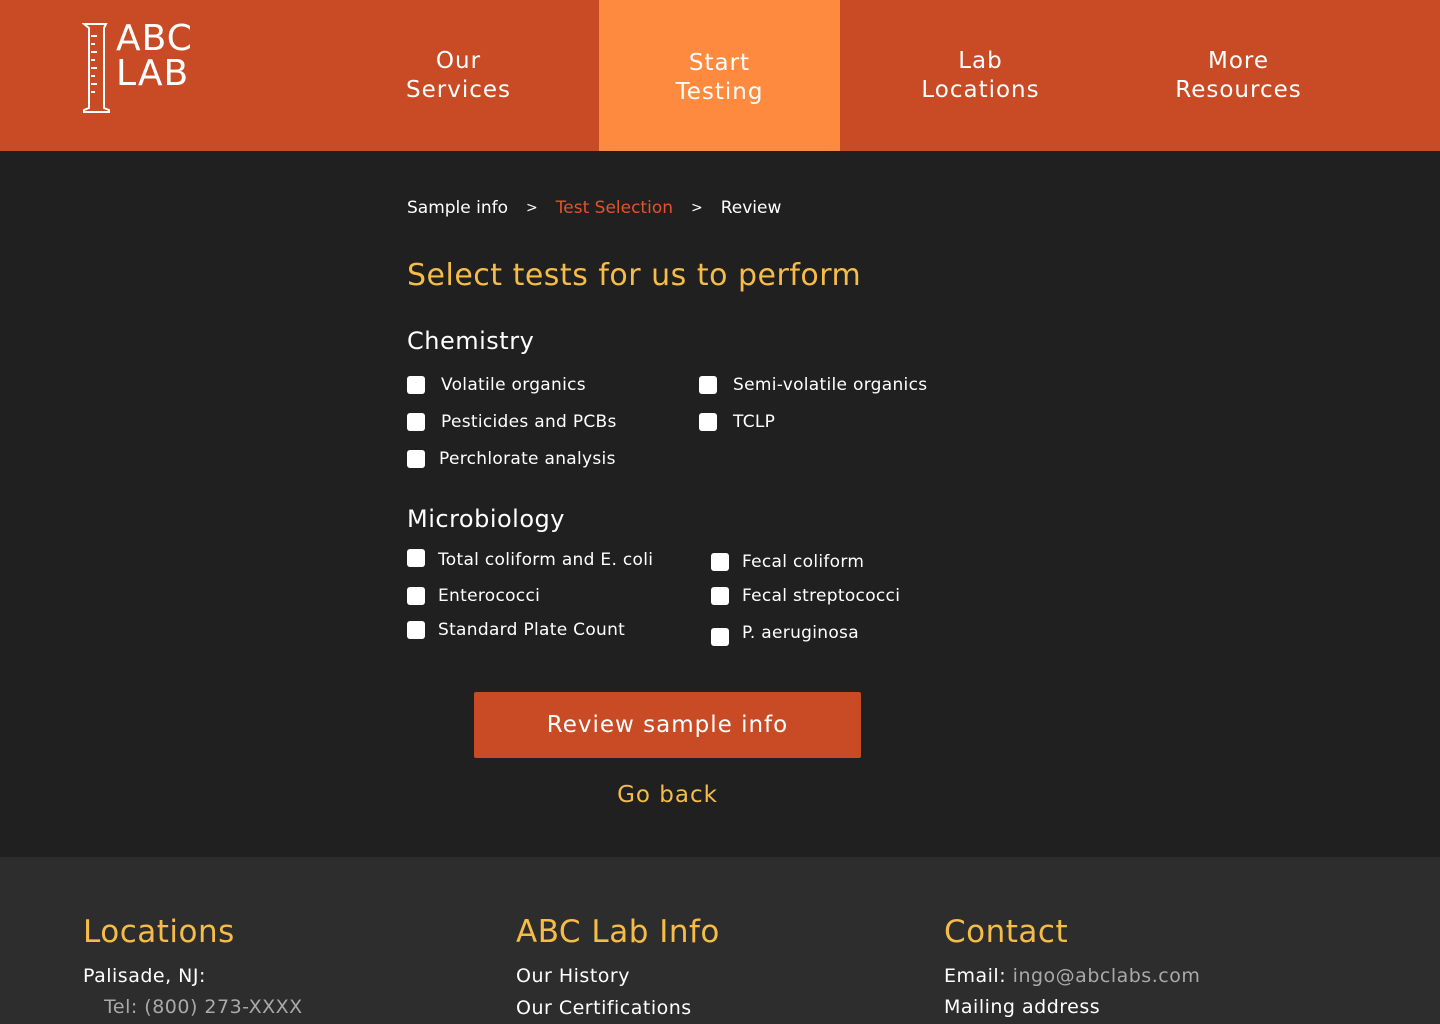 Image resolution: width=1440 pixels, height=1024 pixels. What do you see at coordinates (486, 519) in the screenshot?
I see `microbiology-heading: Microbiology` at bounding box center [486, 519].